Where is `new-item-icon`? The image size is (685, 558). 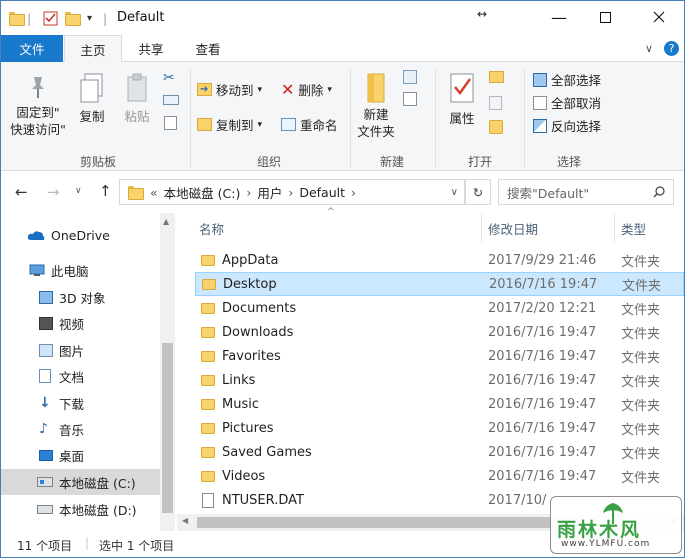 new-item-icon is located at coordinates (410, 77).